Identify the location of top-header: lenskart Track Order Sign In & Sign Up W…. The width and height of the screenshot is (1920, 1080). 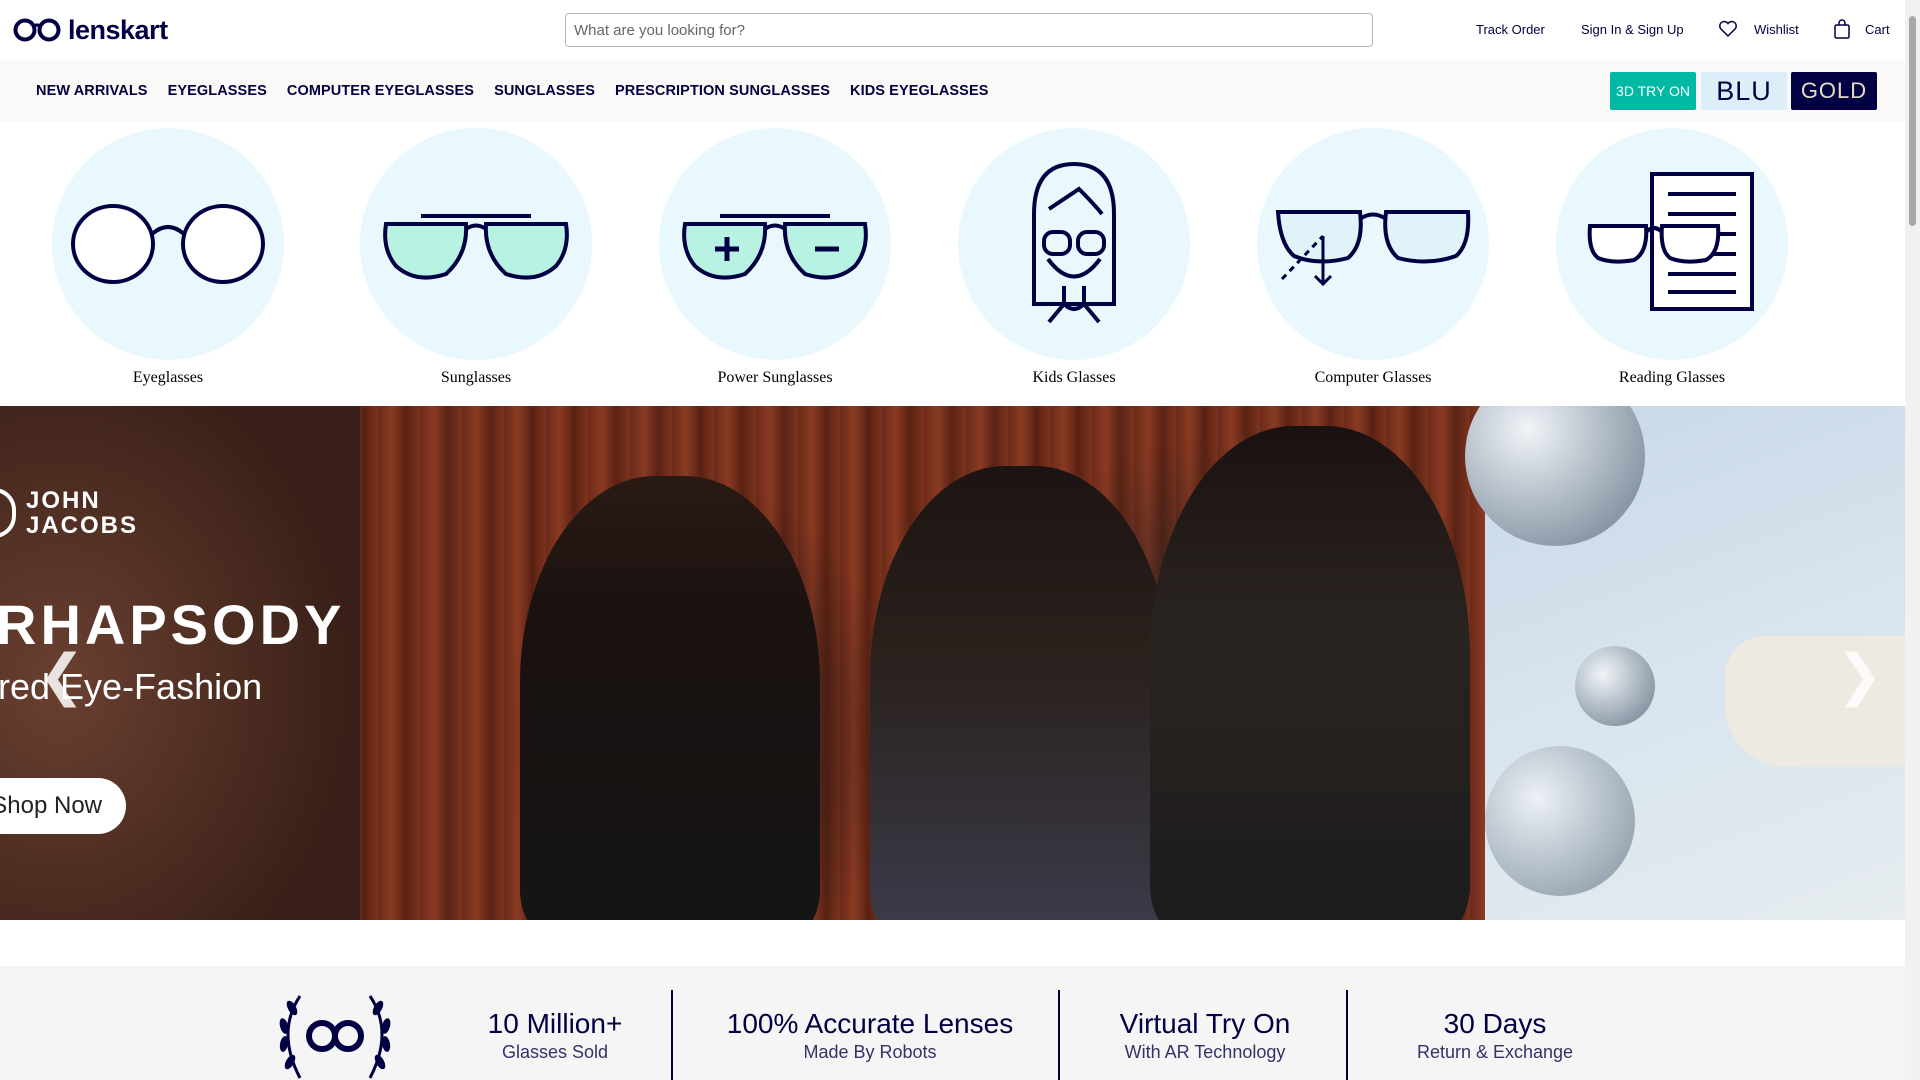
(952, 30).